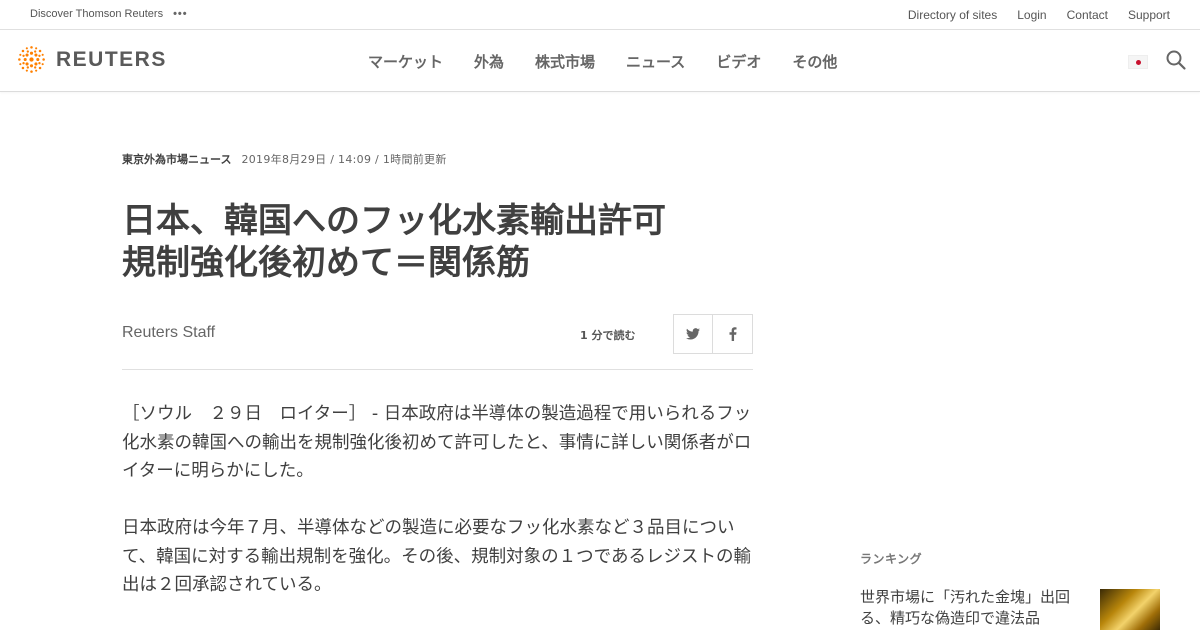  I want to click on reuters-logo: REUTERS, so click(91, 59).